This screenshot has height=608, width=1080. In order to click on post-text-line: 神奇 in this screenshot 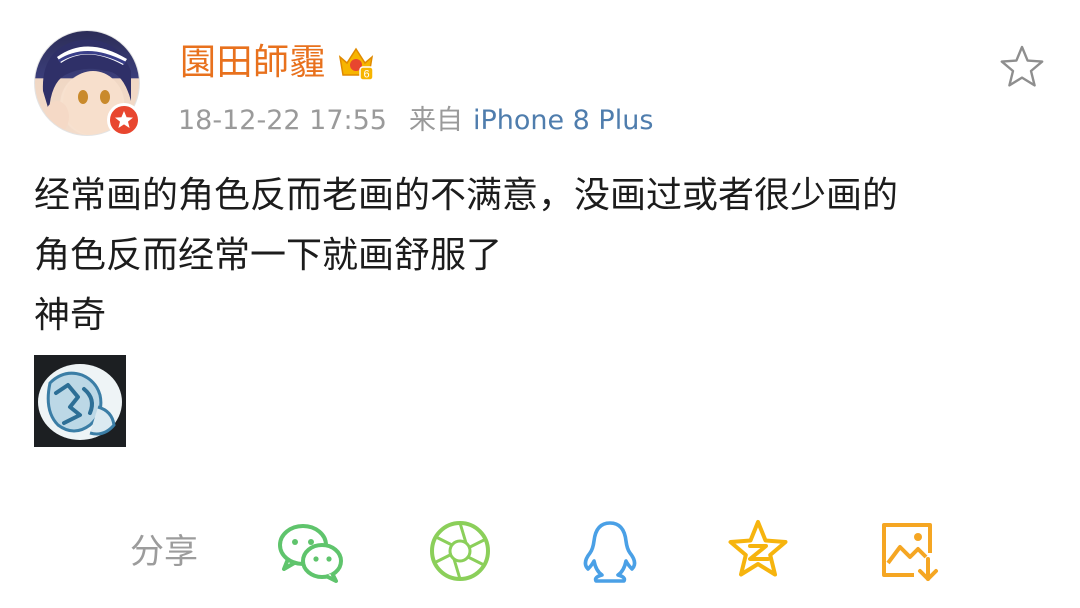, I will do `click(70, 315)`.